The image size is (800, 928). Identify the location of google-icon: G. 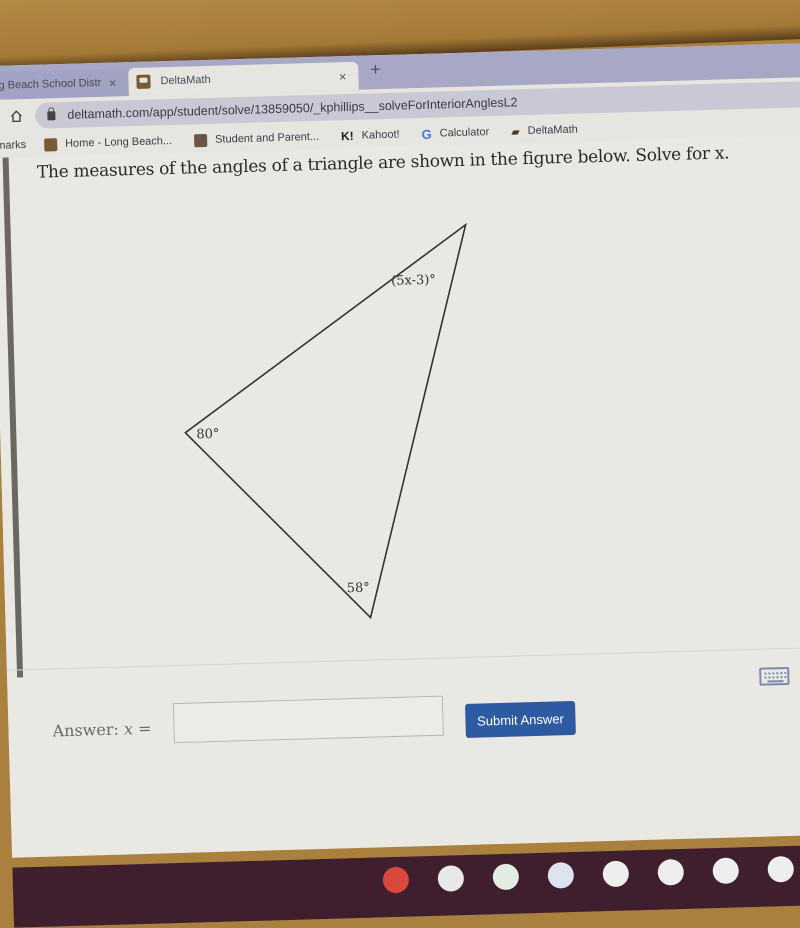
(426, 134).